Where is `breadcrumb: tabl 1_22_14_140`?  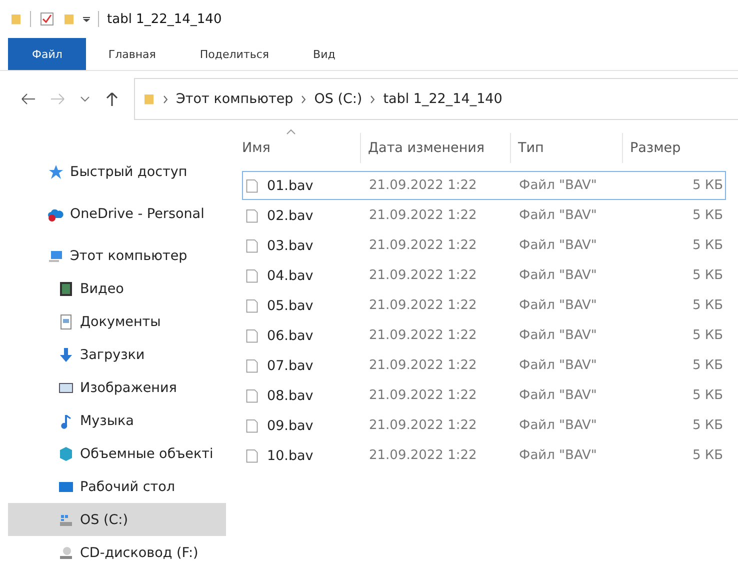 breadcrumb: tabl 1_22_14_140 is located at coordinates (442, 99).